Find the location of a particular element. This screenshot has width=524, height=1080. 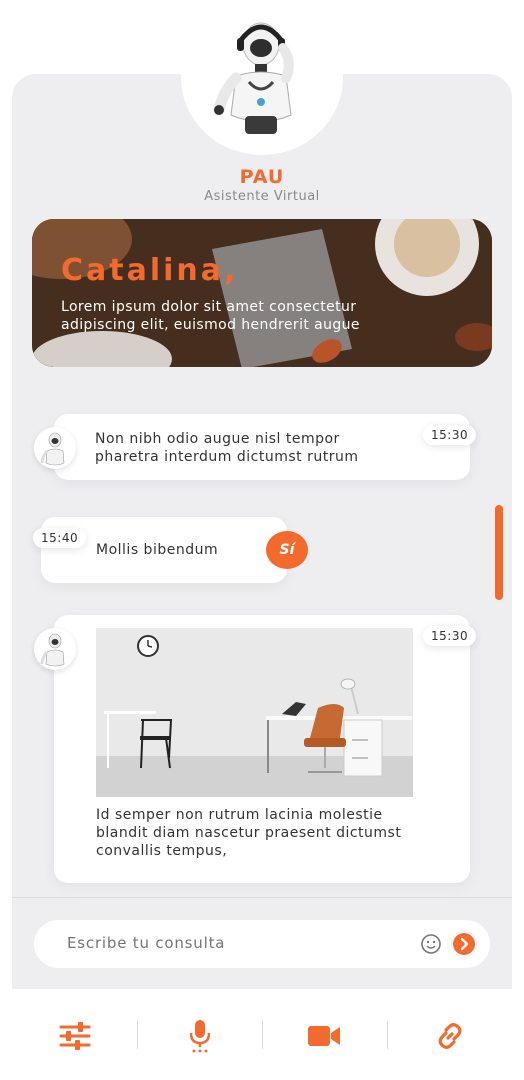

microphone-button is located at coordinates (200, 1036).